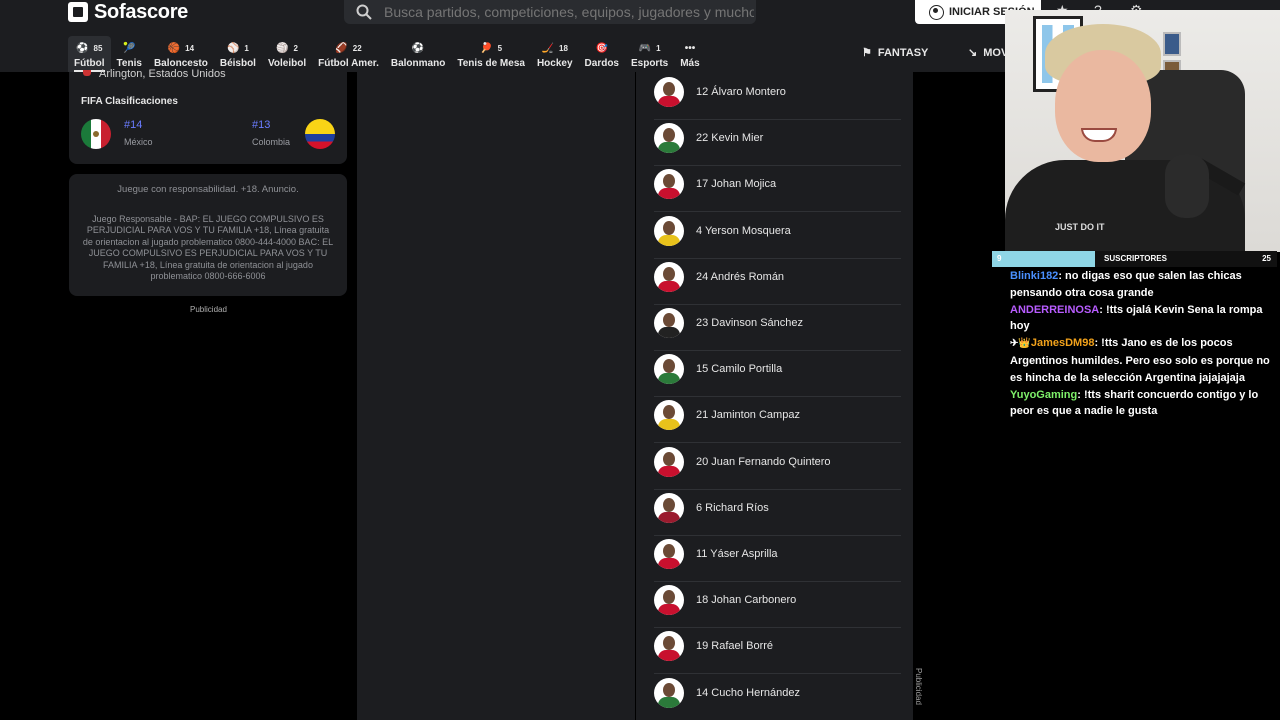  I want to click on nav-item-top: 🏈 22, so click(348, 48).